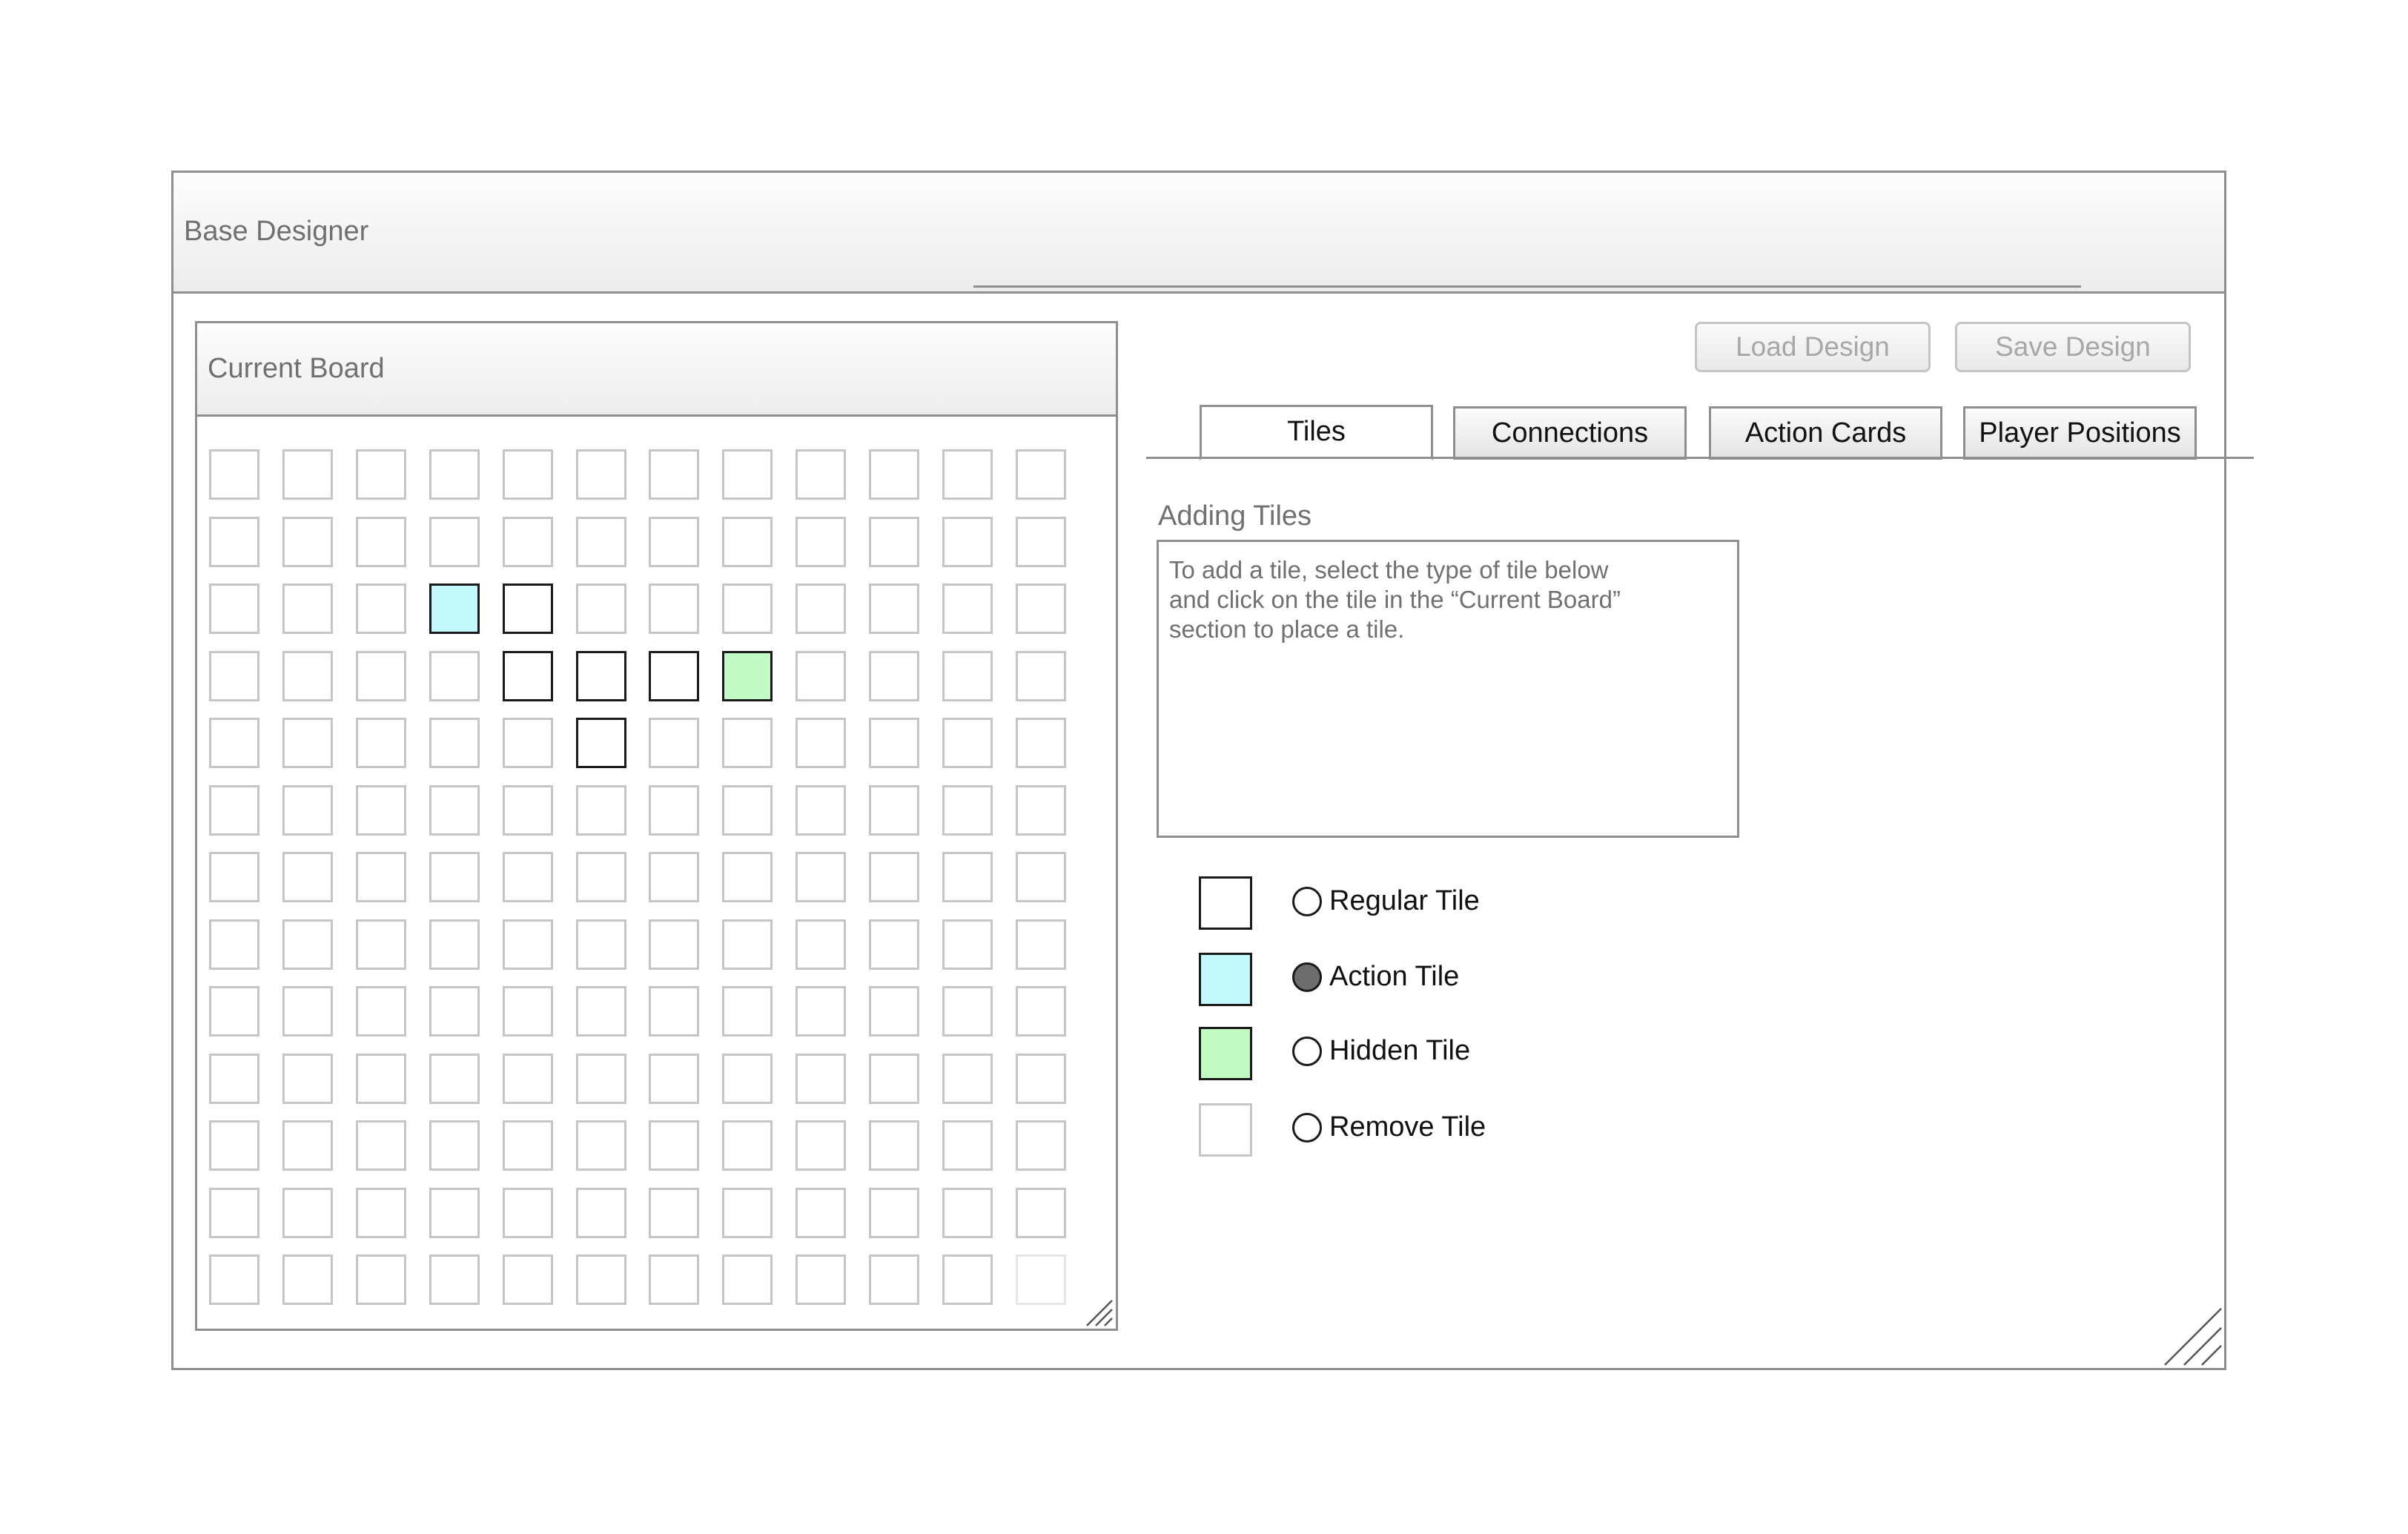  Describe the element at coordinates (2073, 347) in the screenshot. I see `save-design-button: Save Design` at that location.